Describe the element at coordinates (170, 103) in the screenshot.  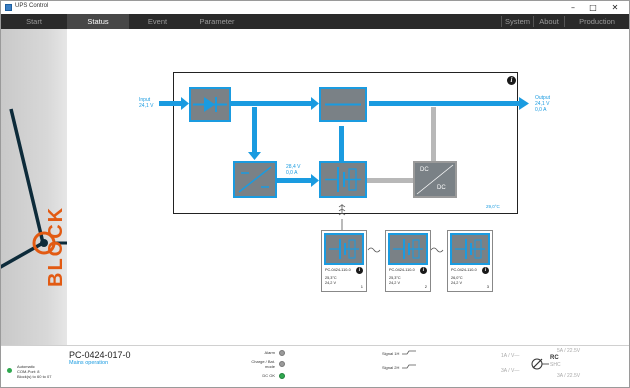
I see `input-flow-line` at that location.